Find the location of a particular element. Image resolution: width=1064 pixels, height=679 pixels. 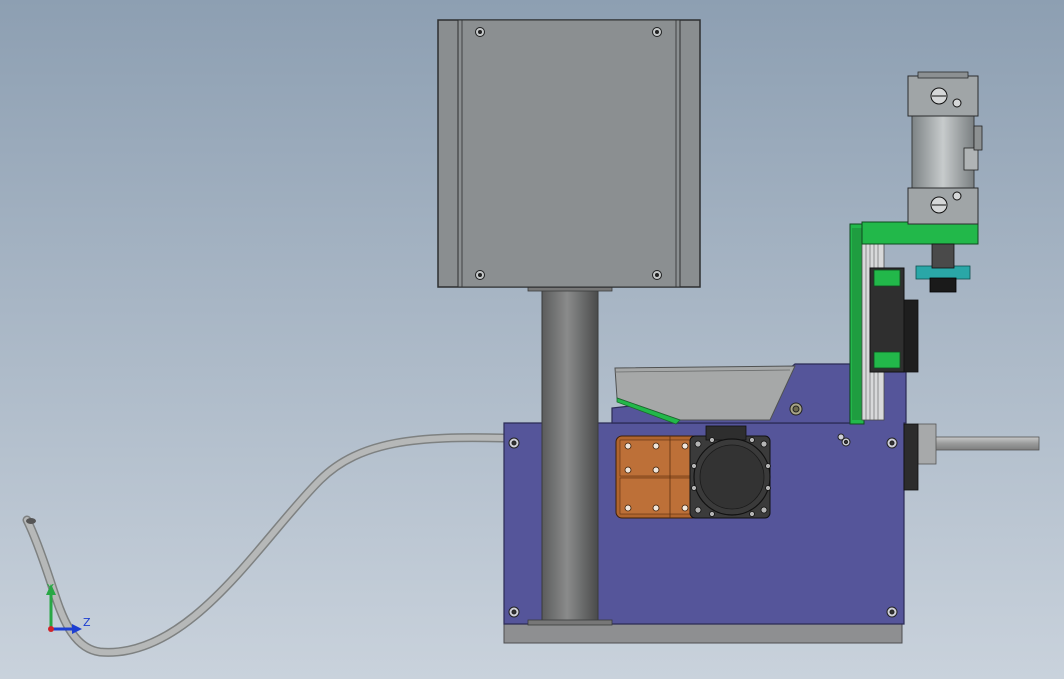

rod-collar is located at coordinates (927, 444).